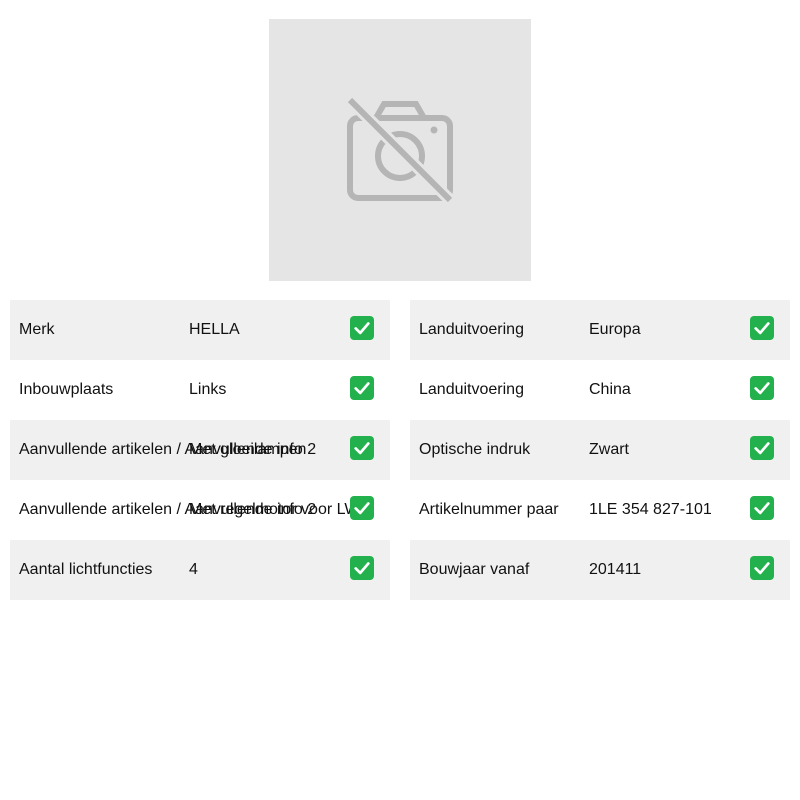 The width and height of the screenshot is (800, 800). What do you see at coordinates (475, 449) in the screenshot?
I see `spec-label: Optische indruk` at bounding box center [475, 449].